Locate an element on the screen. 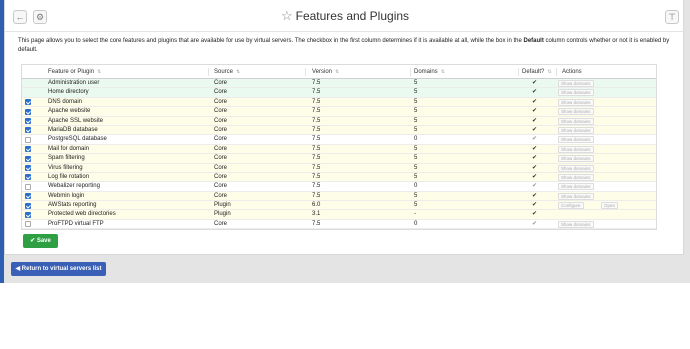 The image size is (690, 349). header-source-label: Source is located at coordinates (224, 72).